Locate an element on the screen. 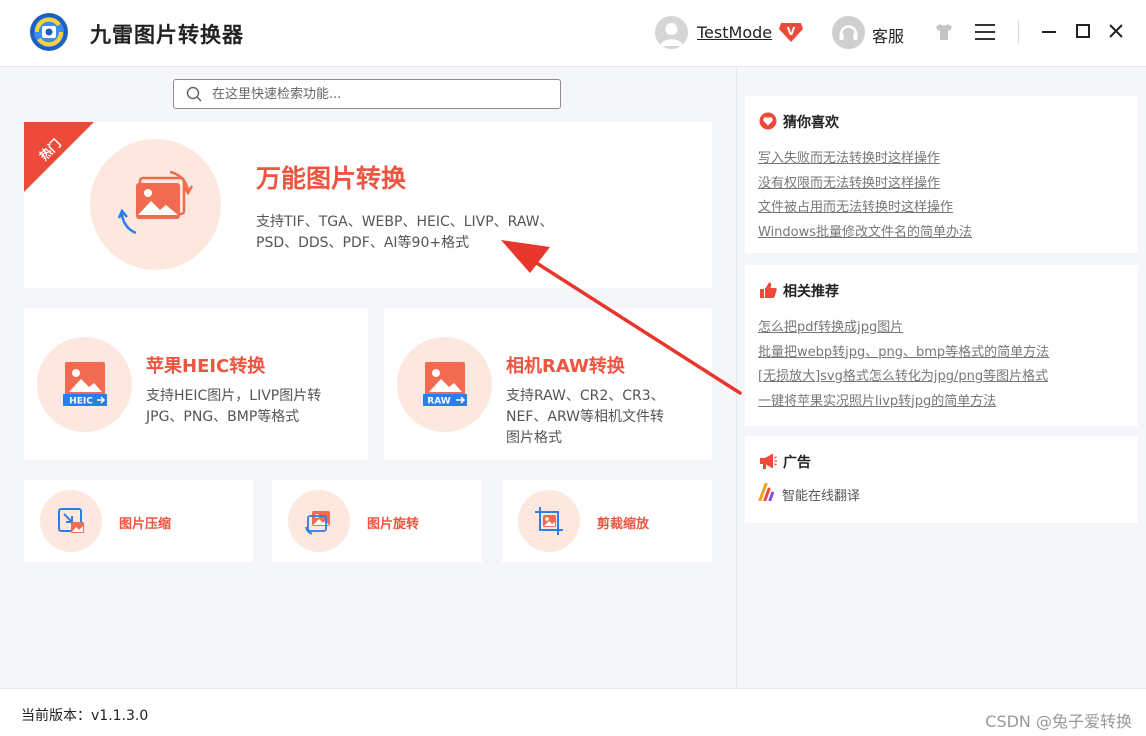 This screenshot has height=736, width=1146. article-link: [无损放大]svg格式怎么转化为jpg/png等图片格式 is located at coordinates (903, 377).